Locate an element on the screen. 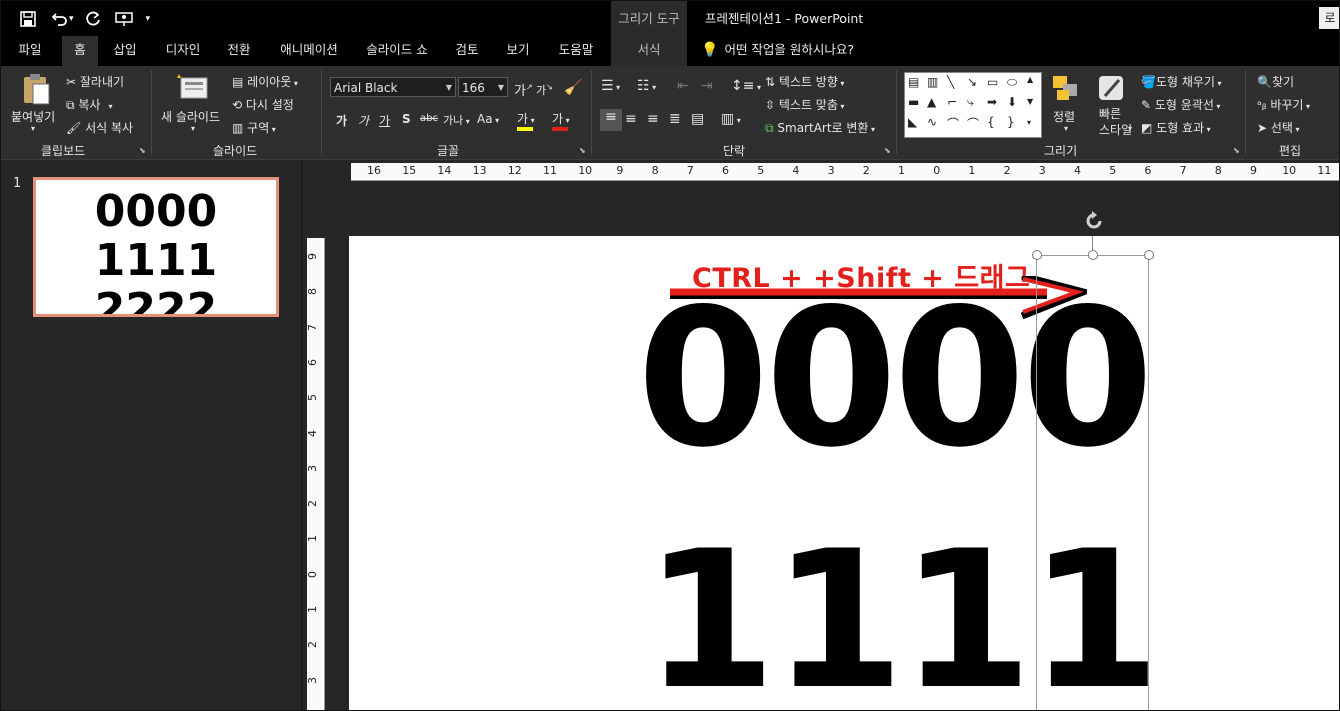 The height and width of the screenshot is (711, 1340). drawing-launcher-icon: ⬊ is located at coordinates (1236, 150).